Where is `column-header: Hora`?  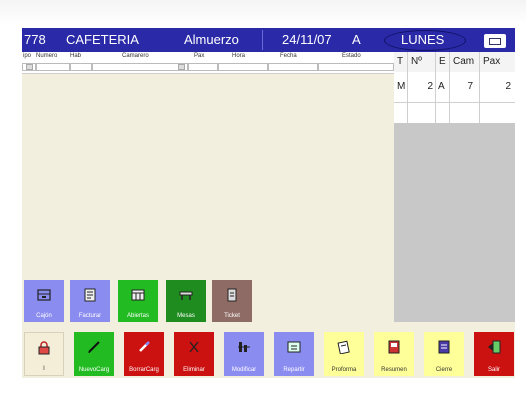
column-header: Hora is located at coordinates (239, 56).